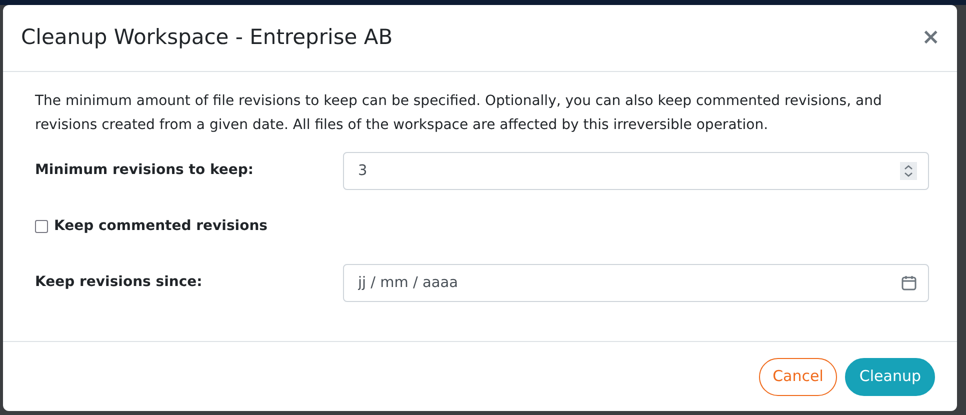  I want to click on date-field: jj / mm / aaaa, so click(636, 283).